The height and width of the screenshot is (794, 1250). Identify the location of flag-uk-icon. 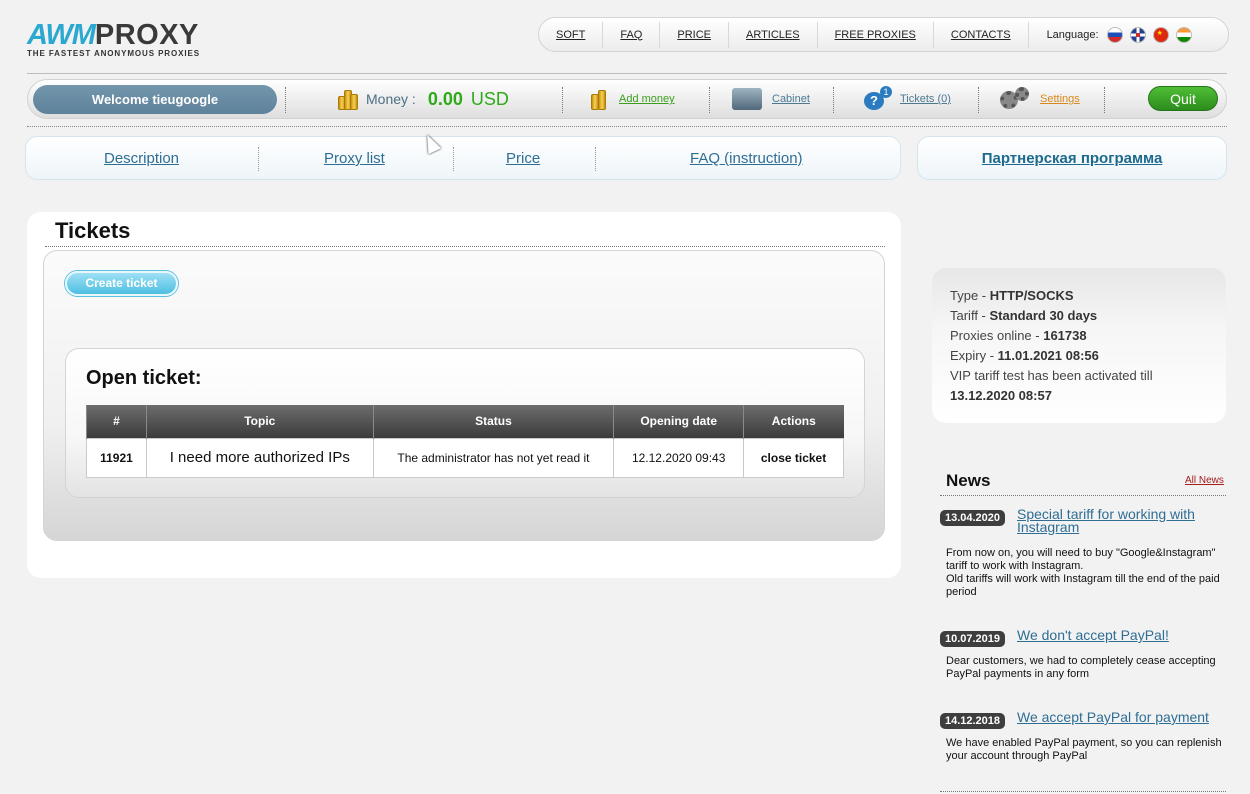
(1137, 34).